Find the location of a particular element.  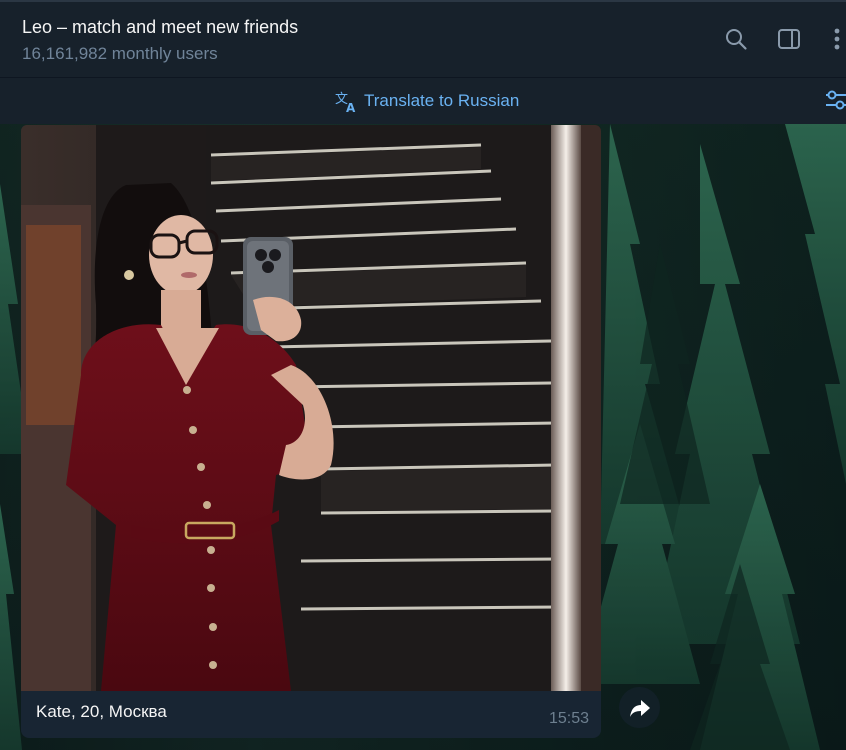

search-button is located at coordinates (736, 39).